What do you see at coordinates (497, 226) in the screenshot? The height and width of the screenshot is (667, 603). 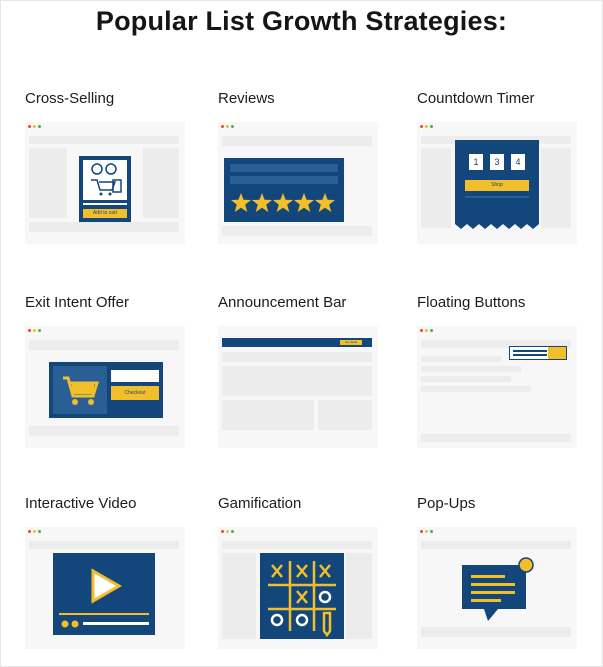 I see `ticket-edge-icon` at bounding box center [497, 226].